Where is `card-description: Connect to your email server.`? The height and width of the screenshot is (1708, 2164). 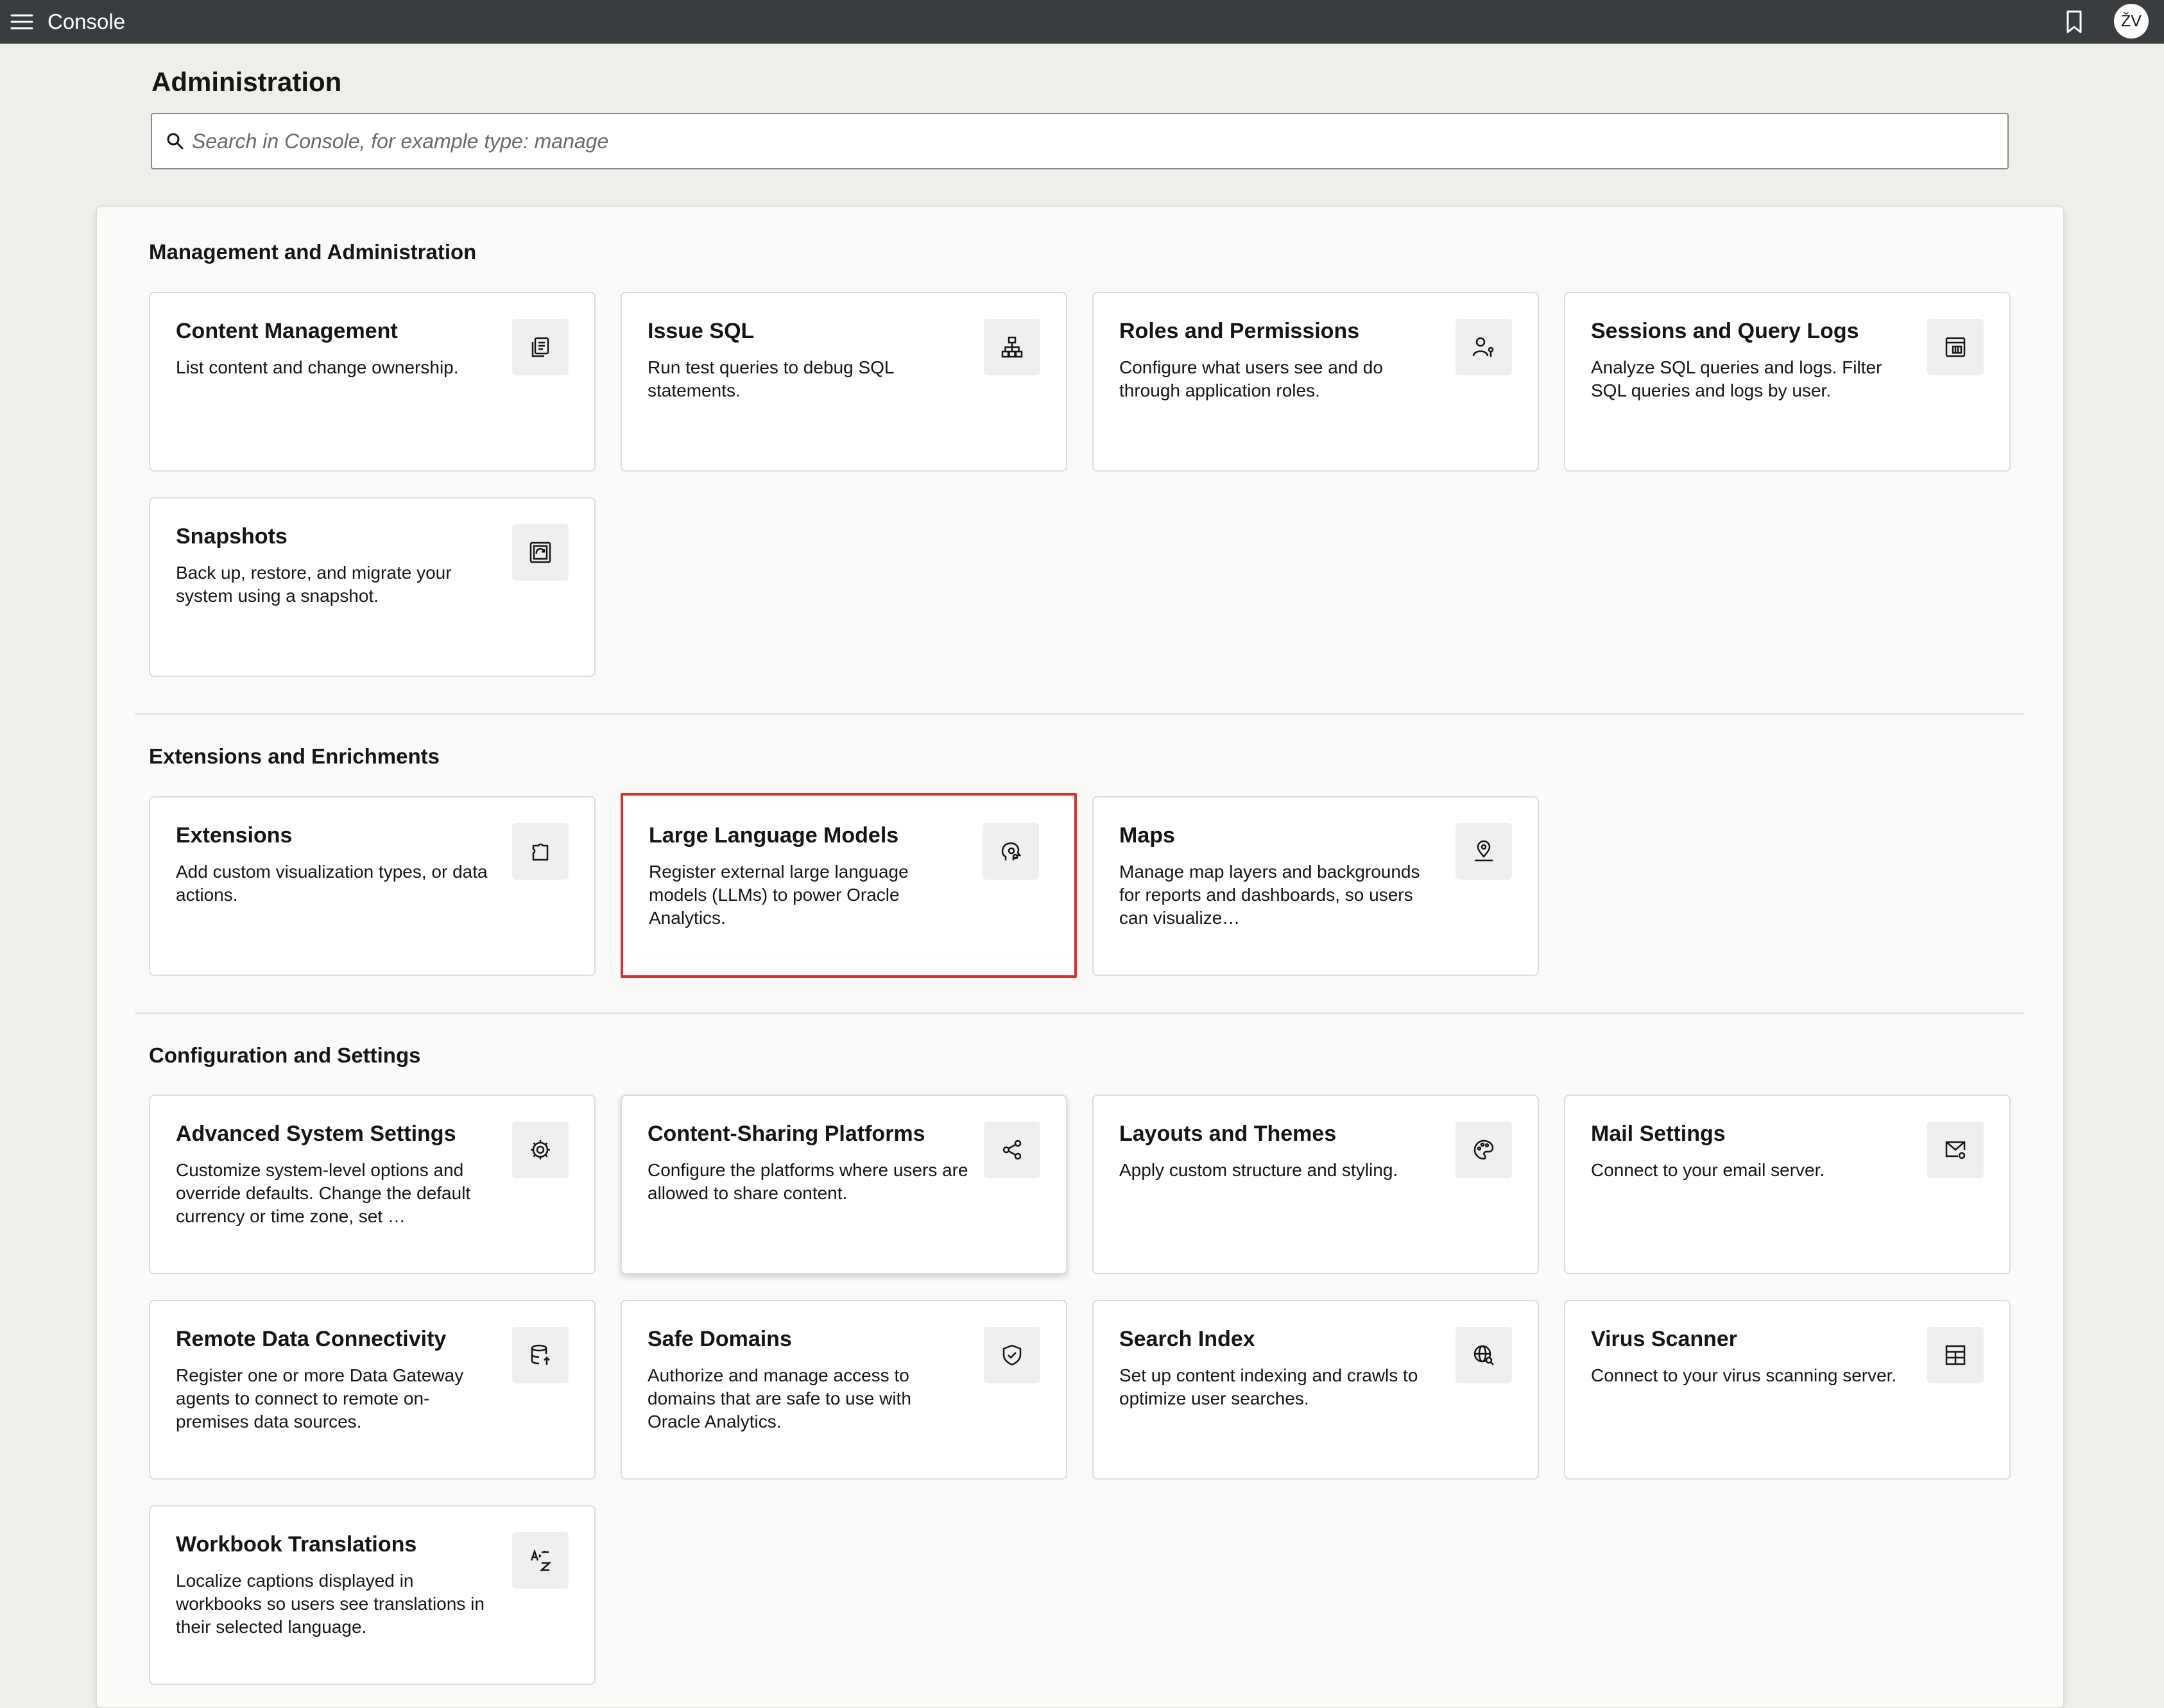 card-description: Connect to your email server. is located at coordinates (1708, 1170).